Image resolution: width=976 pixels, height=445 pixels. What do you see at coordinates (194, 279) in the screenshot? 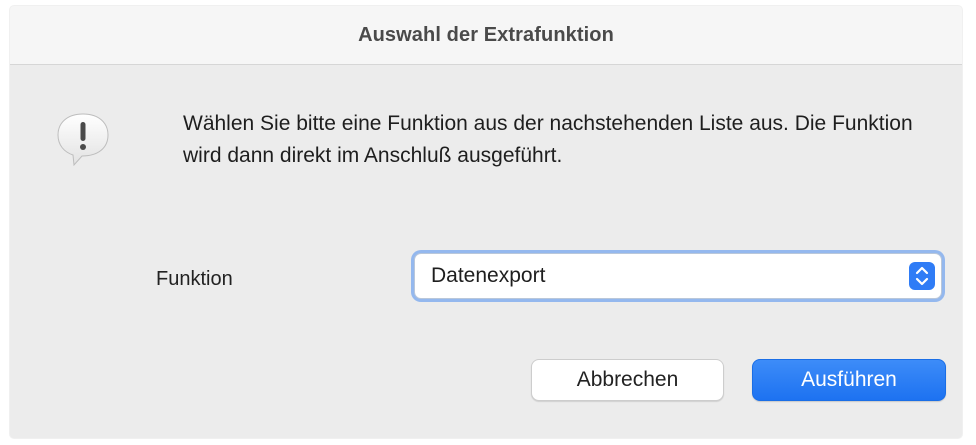
I see `function-label: Funktion` at bounding box center [194, 279].